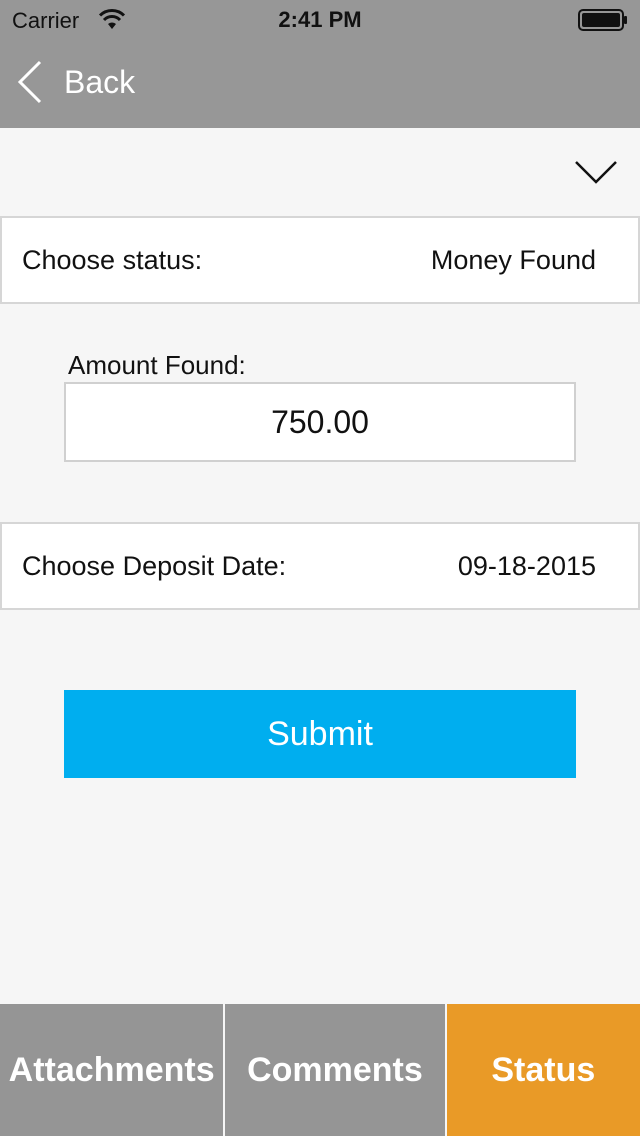 Image resolution: width=640 pixels, height=1136 pixels. I want to click on back-button: Back, so click(94, 82).